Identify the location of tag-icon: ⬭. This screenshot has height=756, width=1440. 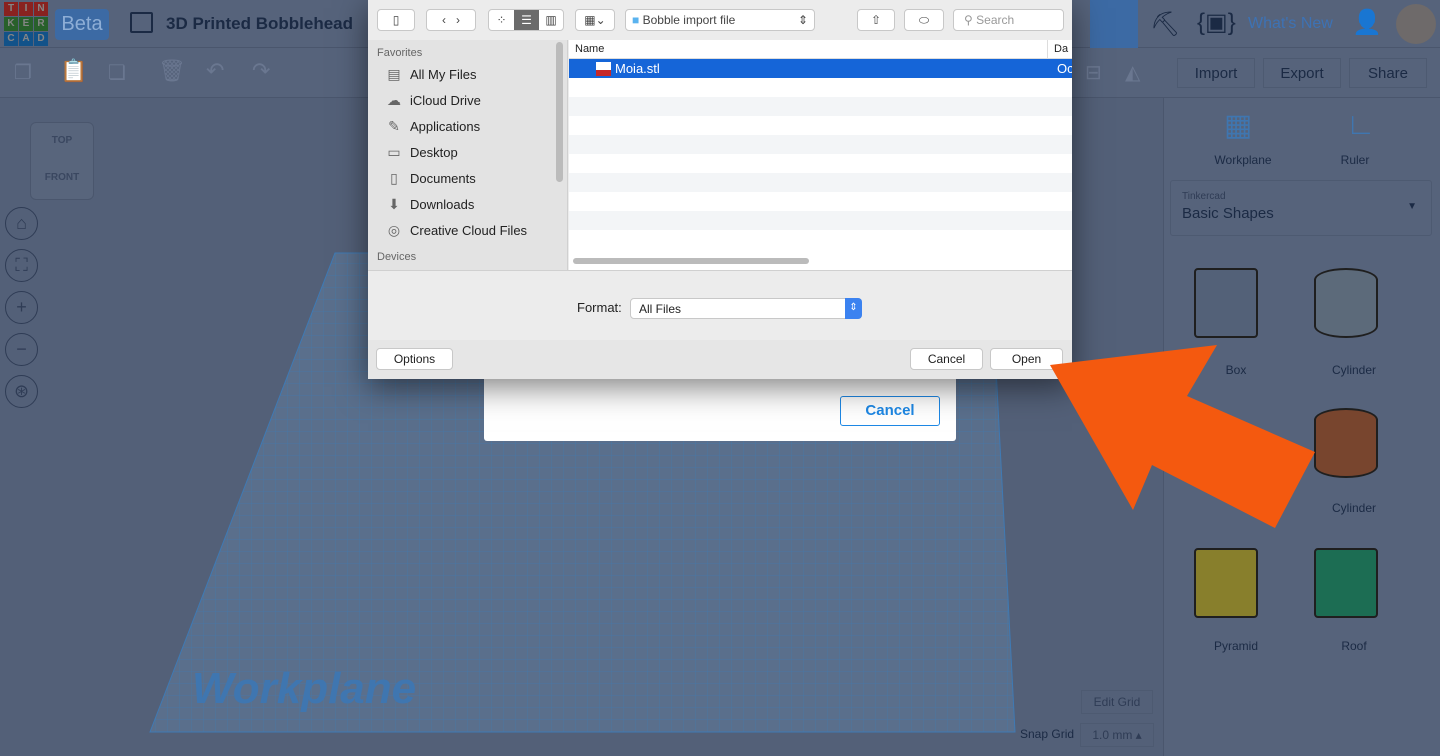
(924, 20).